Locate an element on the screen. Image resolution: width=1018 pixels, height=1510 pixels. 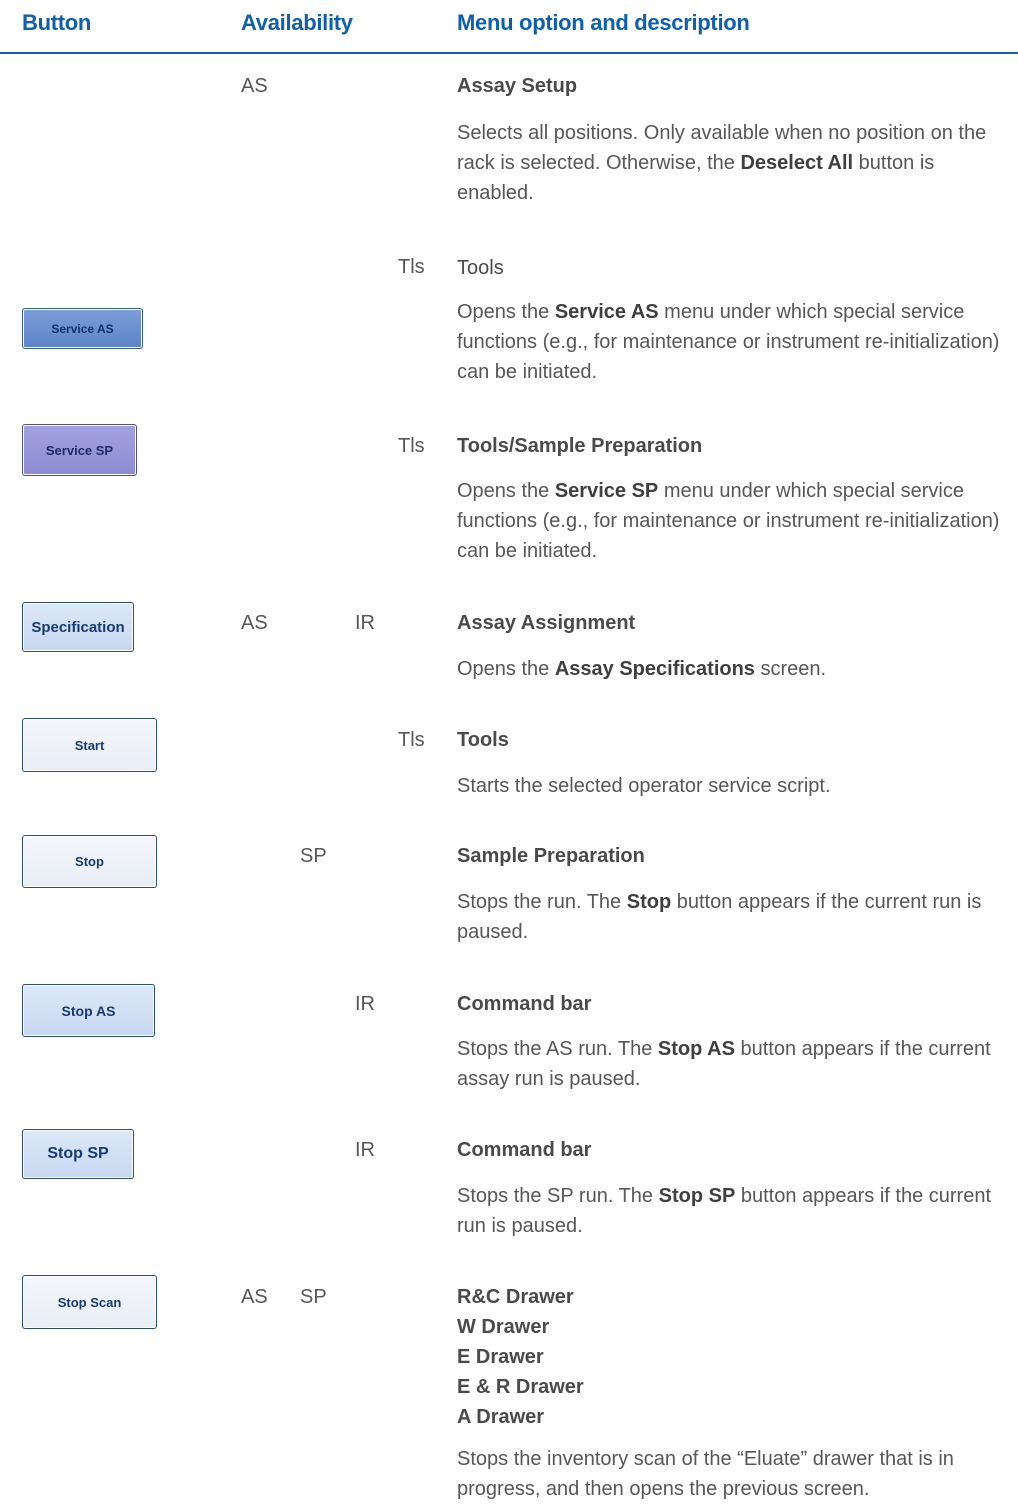
stop-as-button: Stop AS is located at coordinates (88, 1010).